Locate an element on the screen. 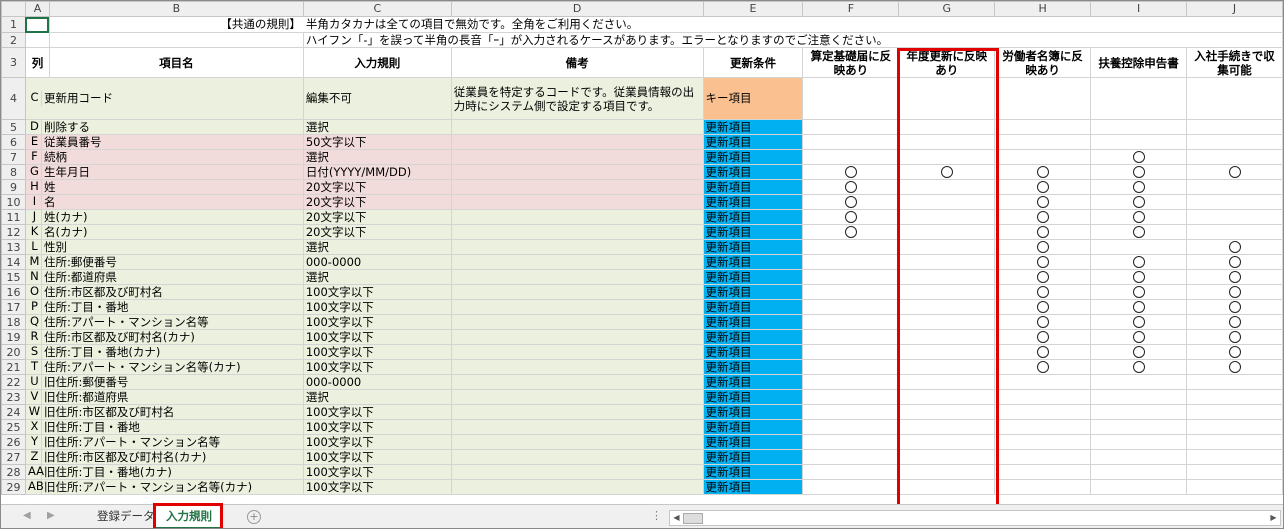 The width and height of the screenshot is (1284, 529). item-name-cell: L 性別 is located at coordinates (164, 247).